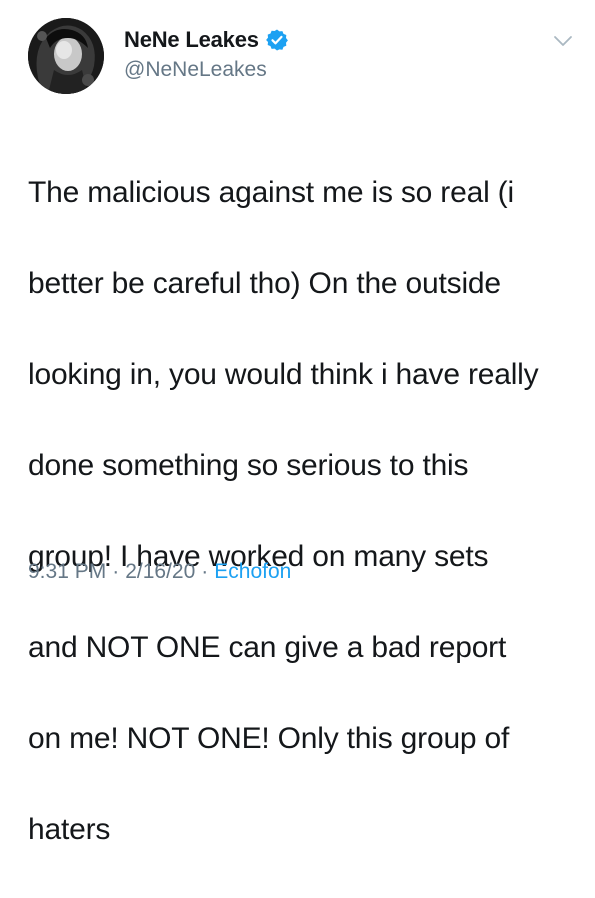 The height and width of the screenshot is (898, 595). What do you see at coordinates (69, 829) in the screenshot?
I see `tweet-text-line: haters` at bounding box center [69, 829].